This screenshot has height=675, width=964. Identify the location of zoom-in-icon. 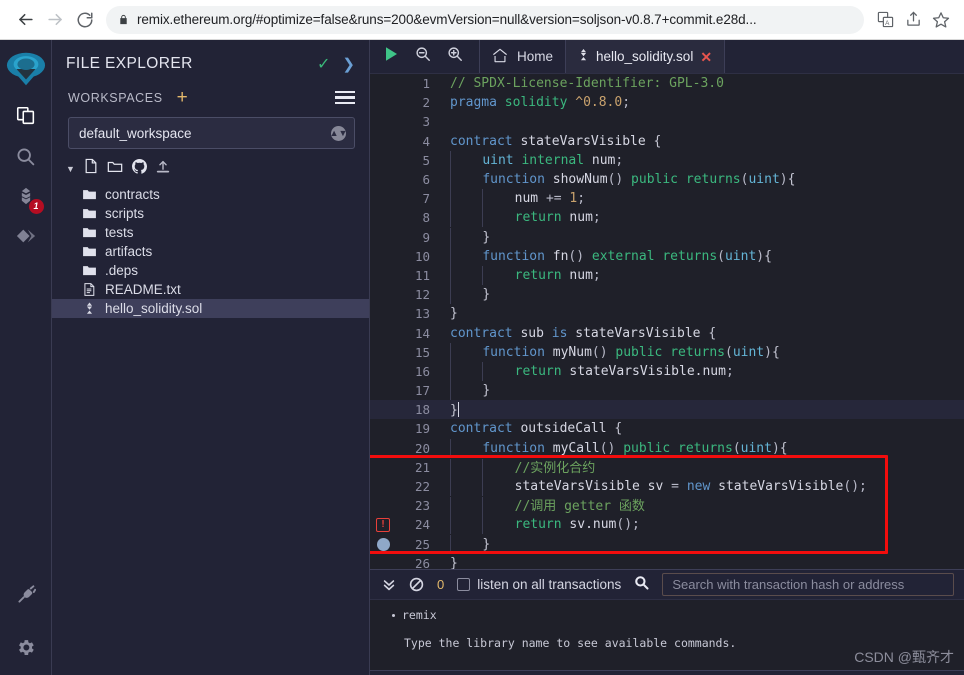
(455, 56).